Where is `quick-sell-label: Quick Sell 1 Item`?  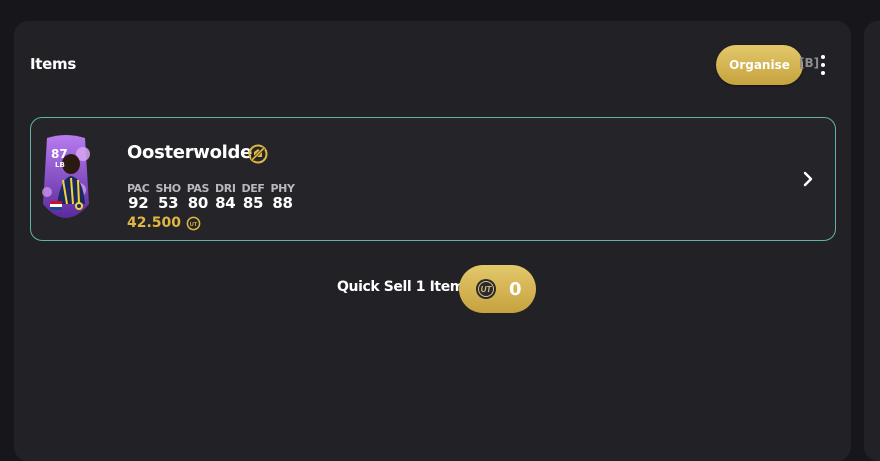
quick-sell-label: Quick Sell 1 Item is located at coordinates (400, 287).